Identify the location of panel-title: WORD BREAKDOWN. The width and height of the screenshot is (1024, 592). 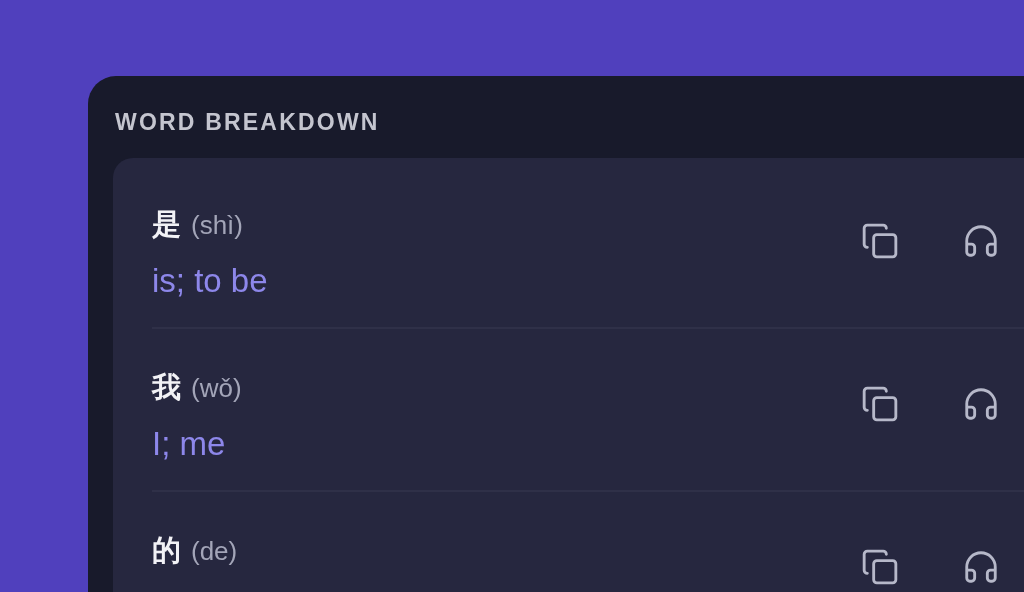
(248, 122).